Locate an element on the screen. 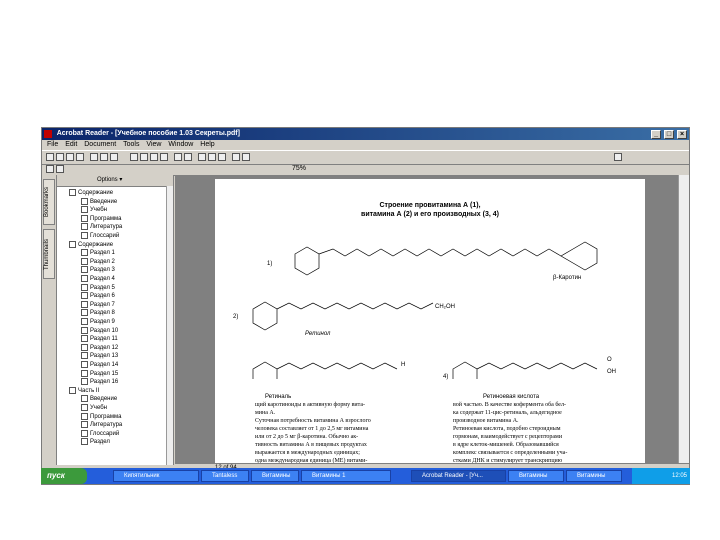 The width and height of the screenshot is (720, 540). bookmark-item: Раздел 14 is located at coordinates (99, 365).